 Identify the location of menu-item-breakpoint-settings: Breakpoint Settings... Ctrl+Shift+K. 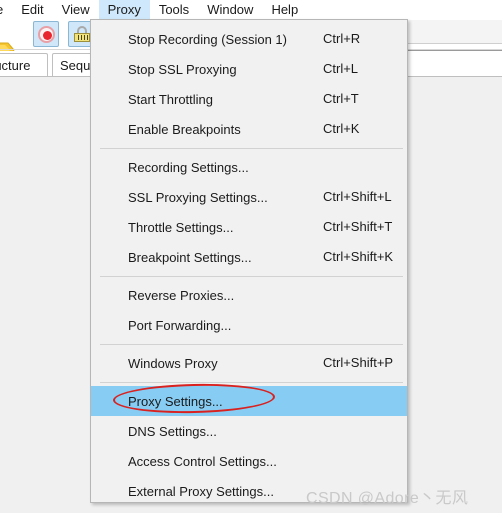
(249, 257).